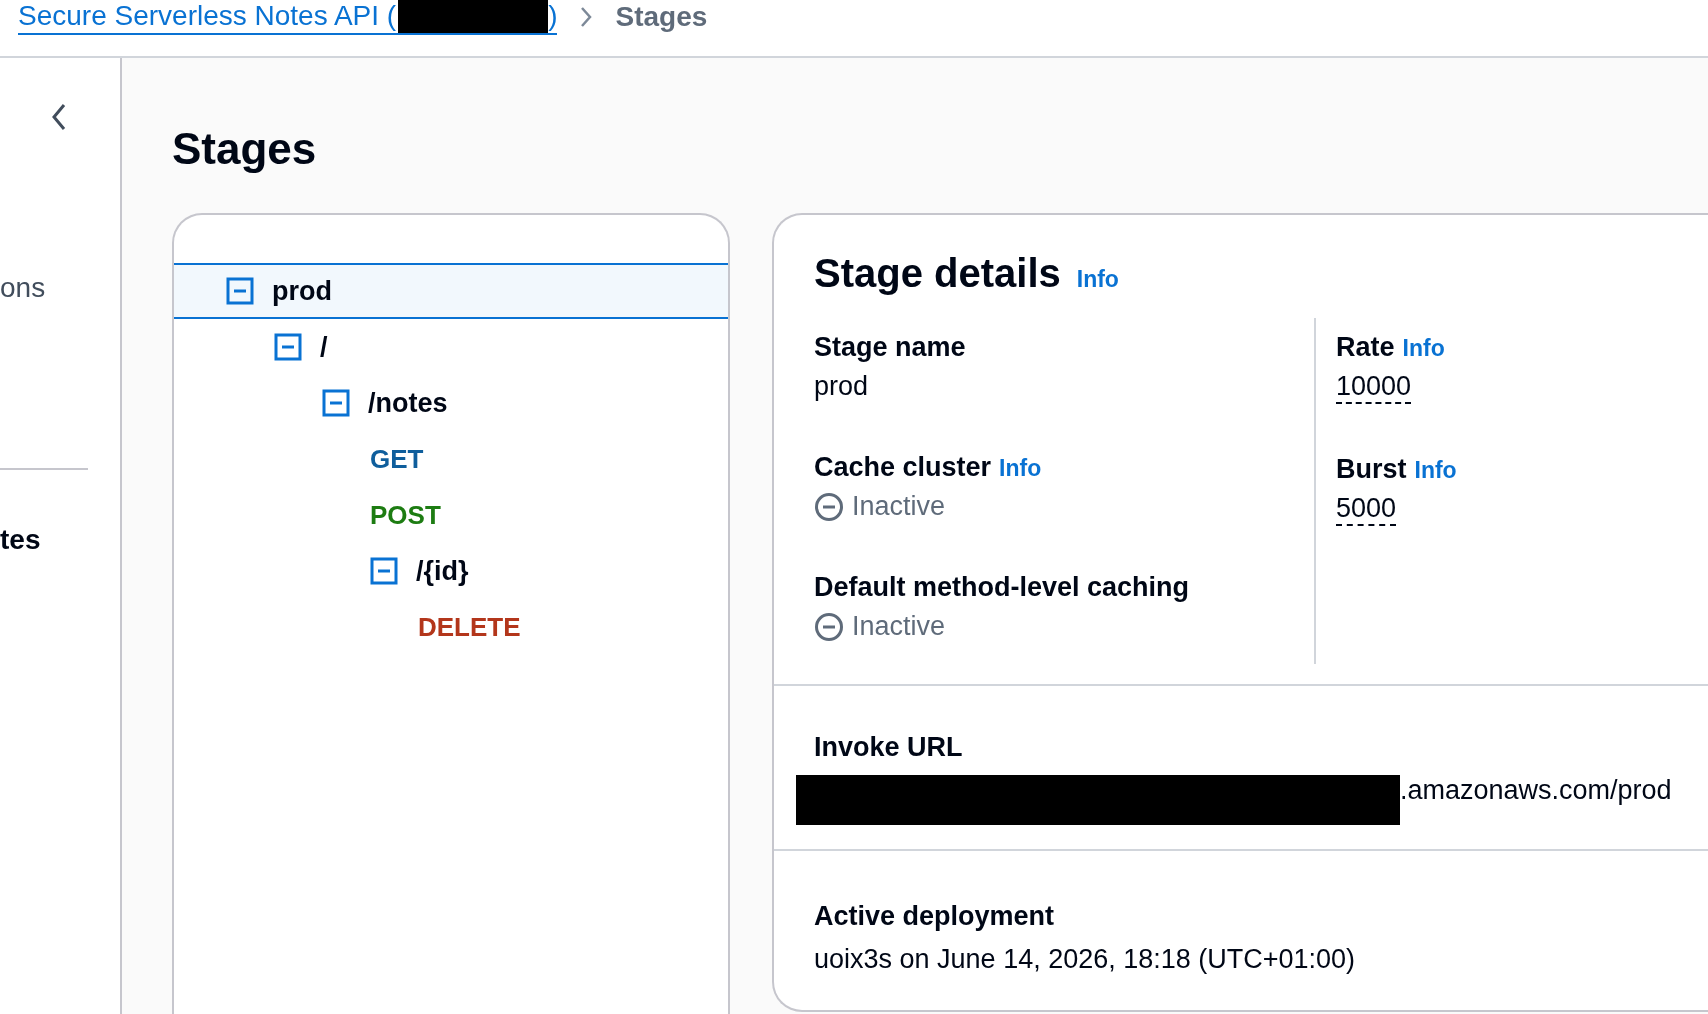  What do you see at coordinates (1365, 347) in the screenshot?
I see `field-label: Rate` at bounding box center [1365, 347].